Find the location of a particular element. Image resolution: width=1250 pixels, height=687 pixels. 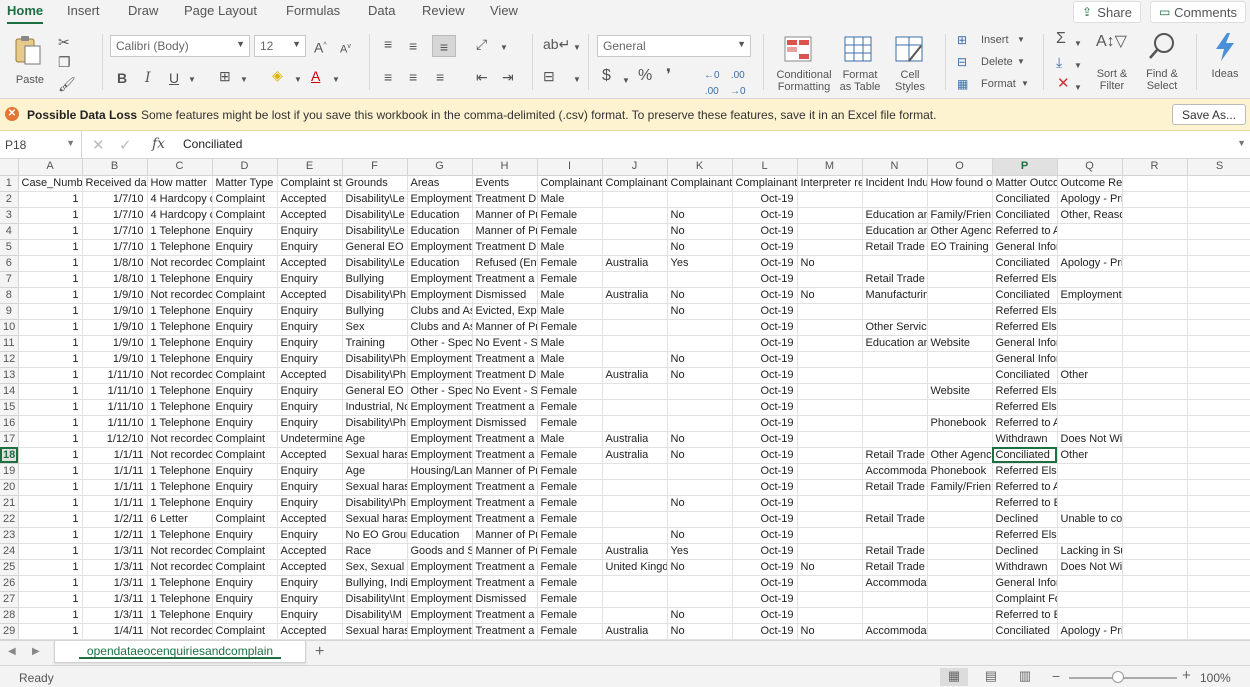

percent-icon: % is located at coordinates (645, 76).